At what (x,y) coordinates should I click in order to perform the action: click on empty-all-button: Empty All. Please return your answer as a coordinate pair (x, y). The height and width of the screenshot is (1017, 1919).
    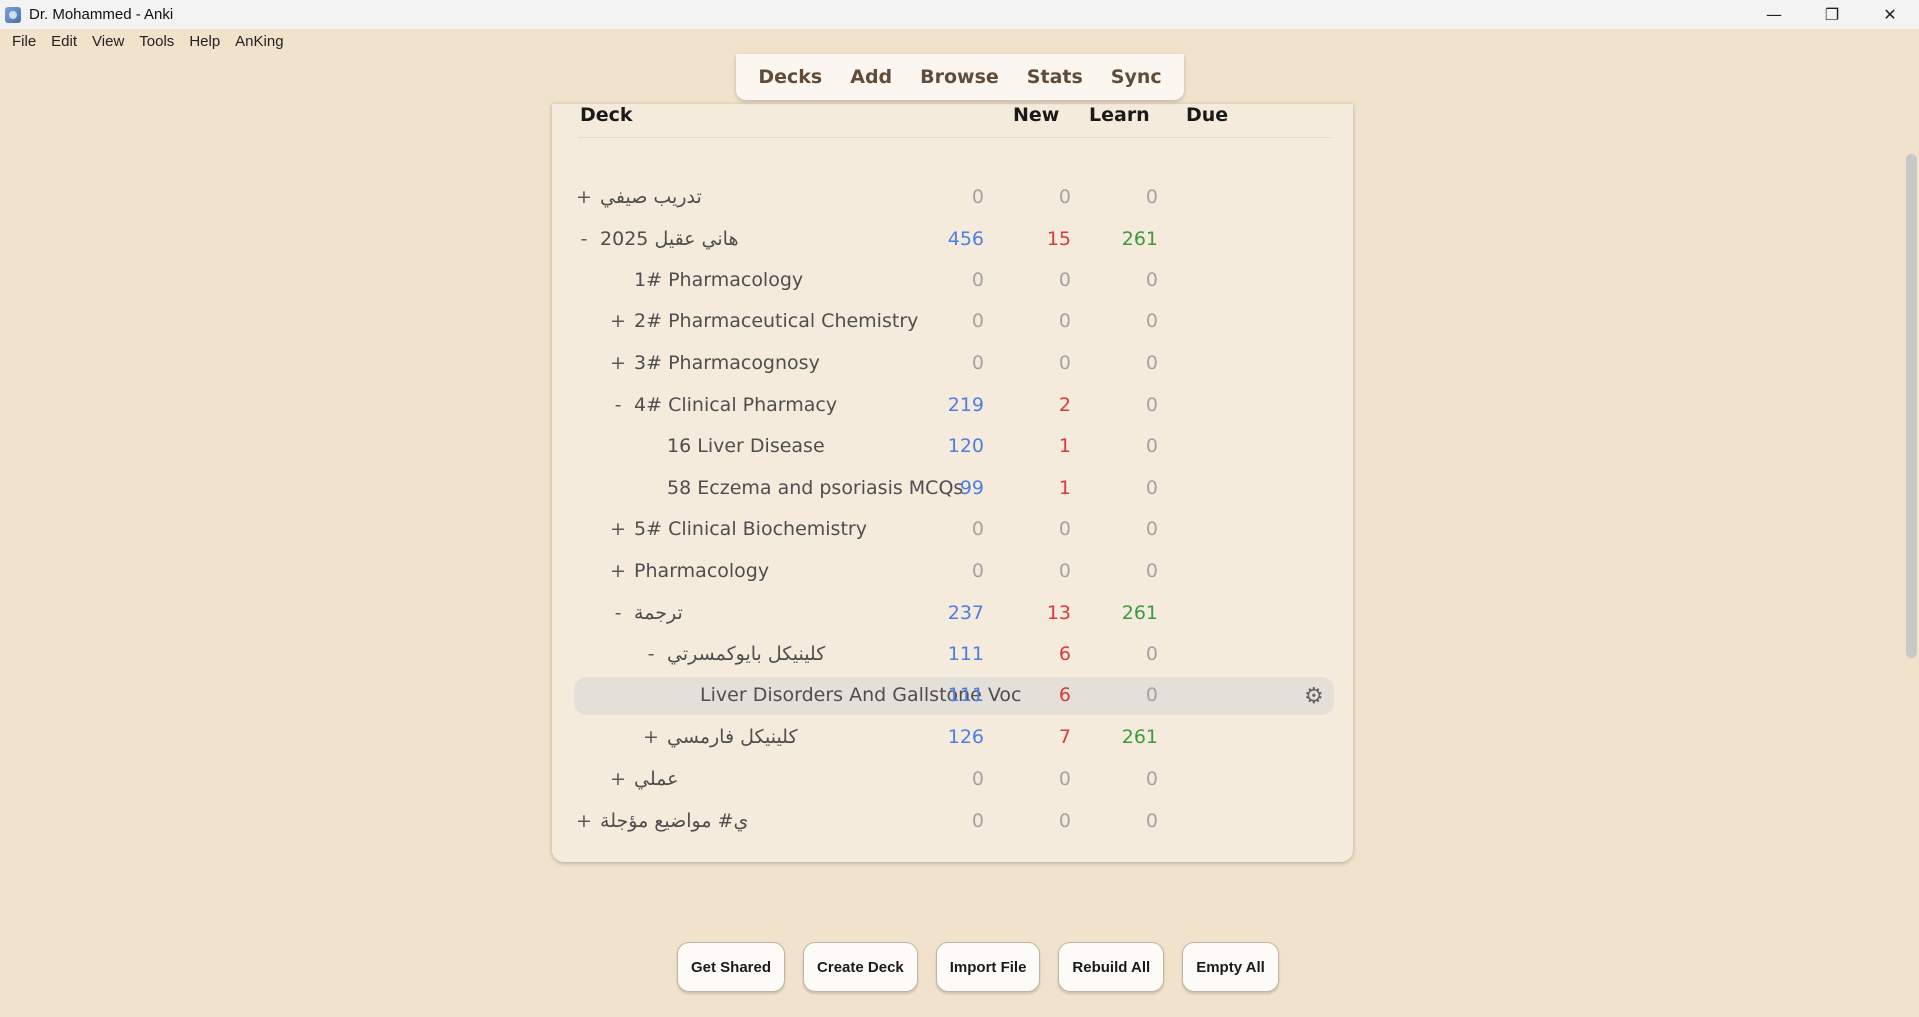
    Looking at the image, I should click on (1230, 967).